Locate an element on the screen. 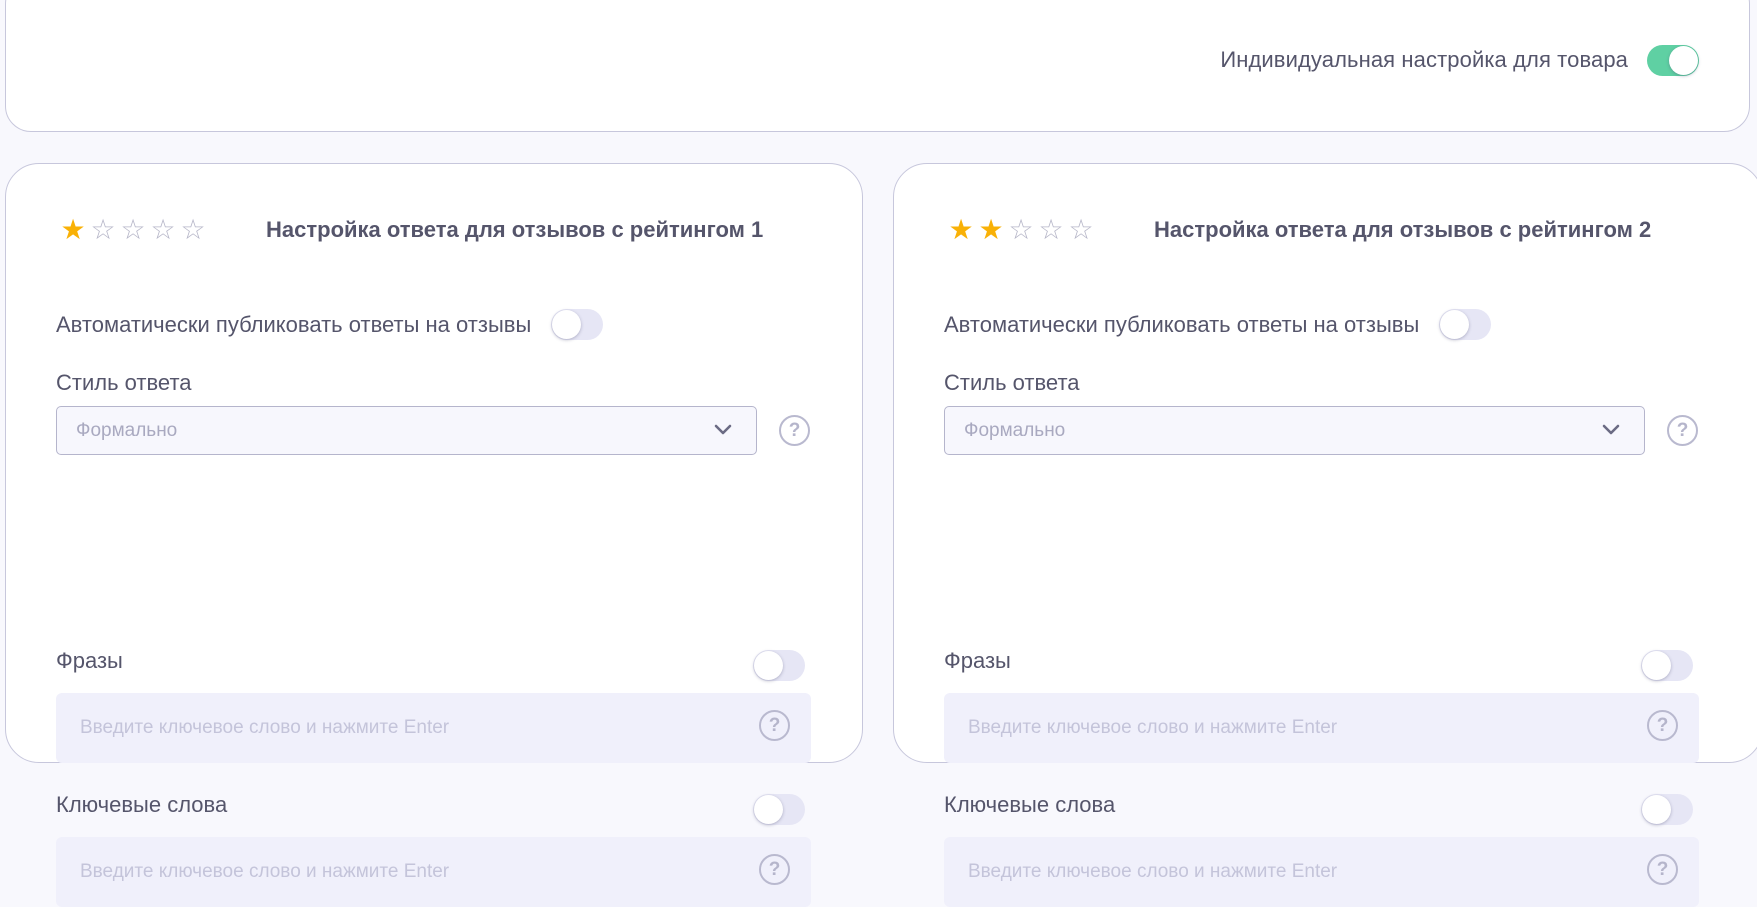 The image size is (1757, 907). individual-settings-panel: Индивидуальная настройка для товара is located at coordinates (877, 66).